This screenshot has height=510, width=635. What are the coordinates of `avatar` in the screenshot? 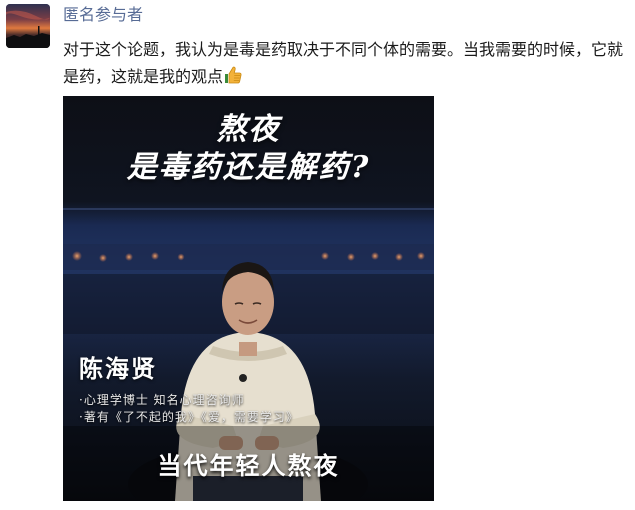 It's located at (28, 26).